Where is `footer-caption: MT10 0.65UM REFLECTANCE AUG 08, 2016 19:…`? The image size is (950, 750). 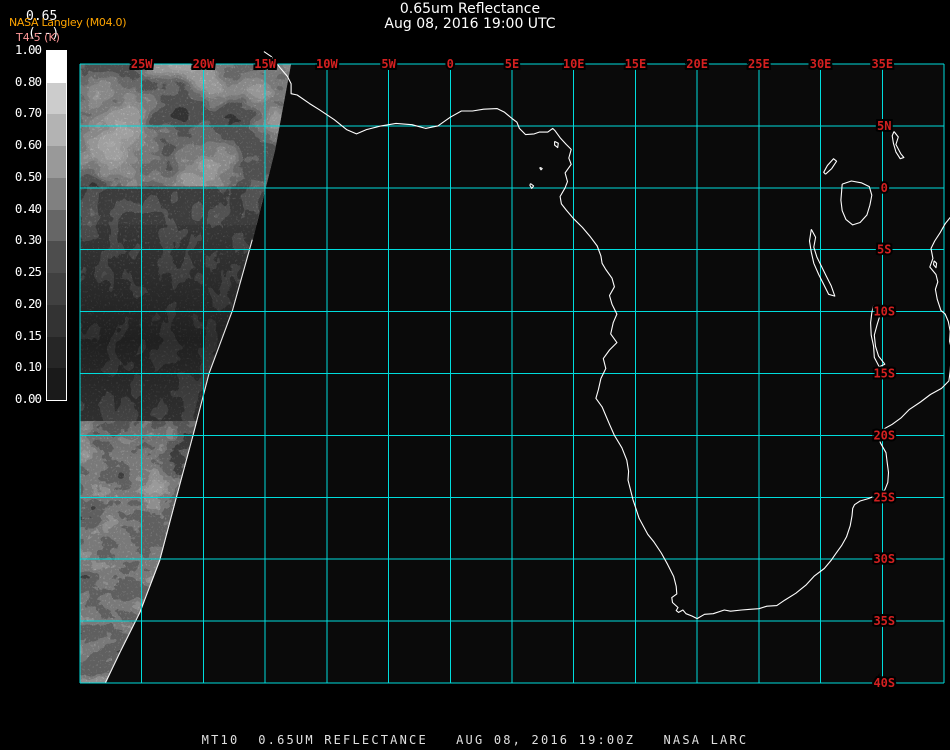 footer-caption: MT10 0.65UM REFLECTANCE AUG 08, 2016 19:… is located at coordinates (475, 740).